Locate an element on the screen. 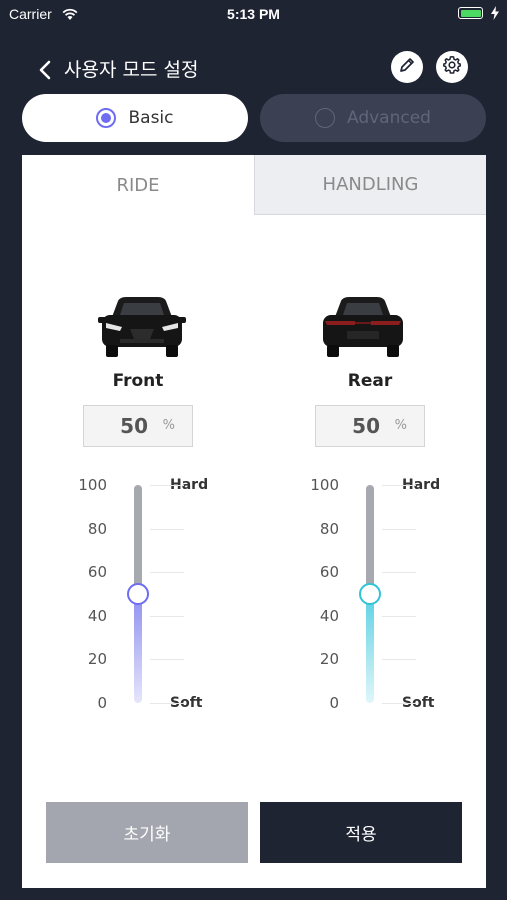  back-chevron-icon is located at coordinates (47, 70).